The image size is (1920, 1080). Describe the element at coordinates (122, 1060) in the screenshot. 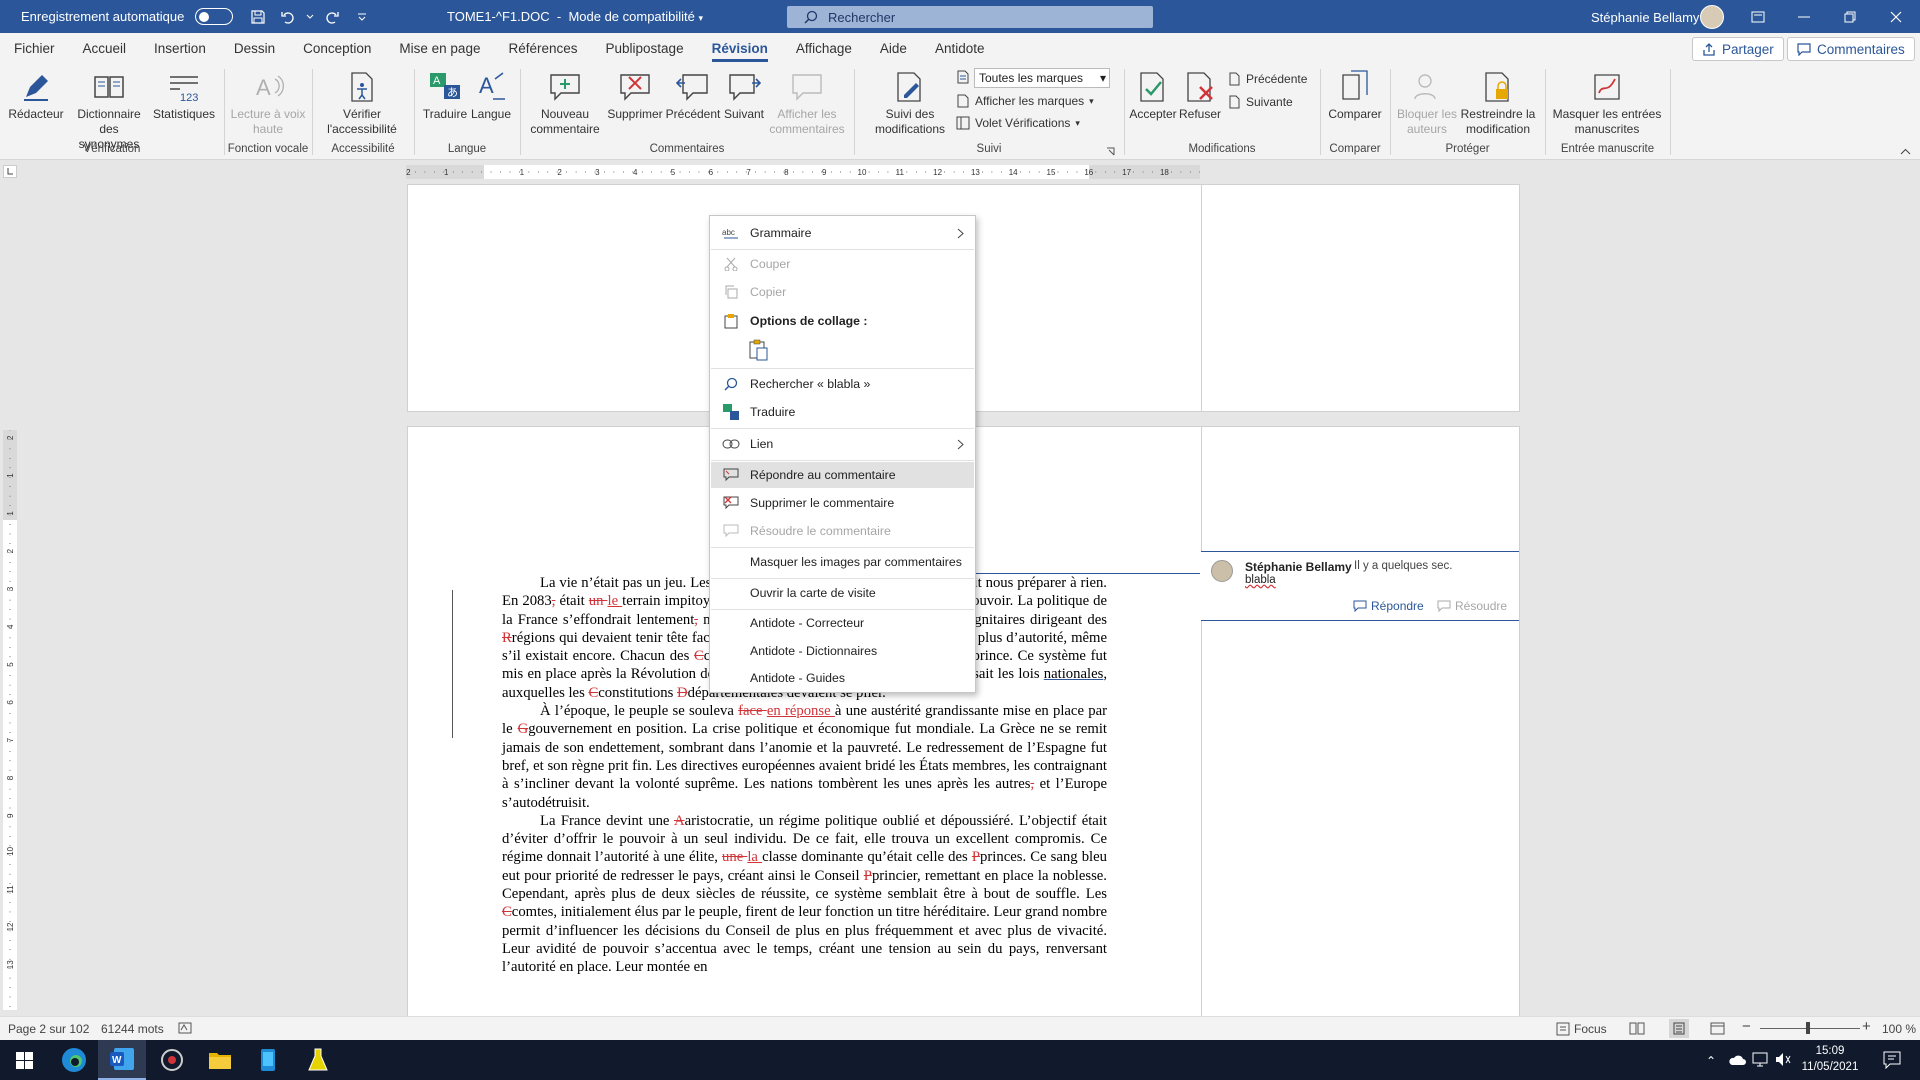

I see `taskbar-word: W` at that location.